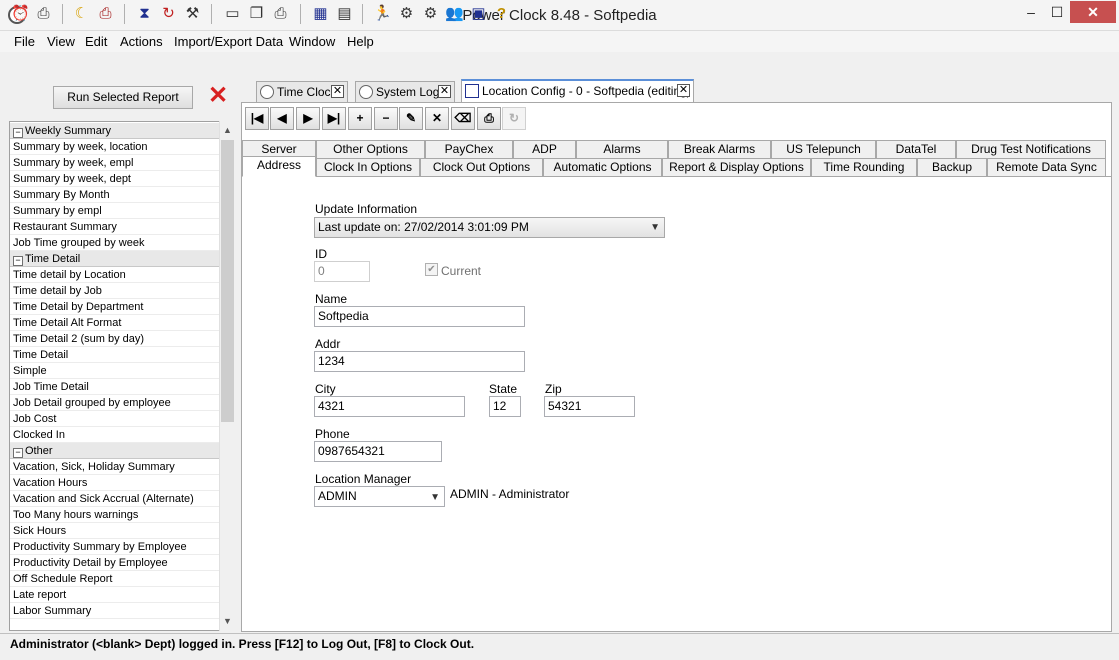 This screenshot has height=660, width=1119. Describe the element at coordinates (115, 499) in the screenshot. I see `report-list-item: Vacation and Sick Accrual (Alternate)` at that location.